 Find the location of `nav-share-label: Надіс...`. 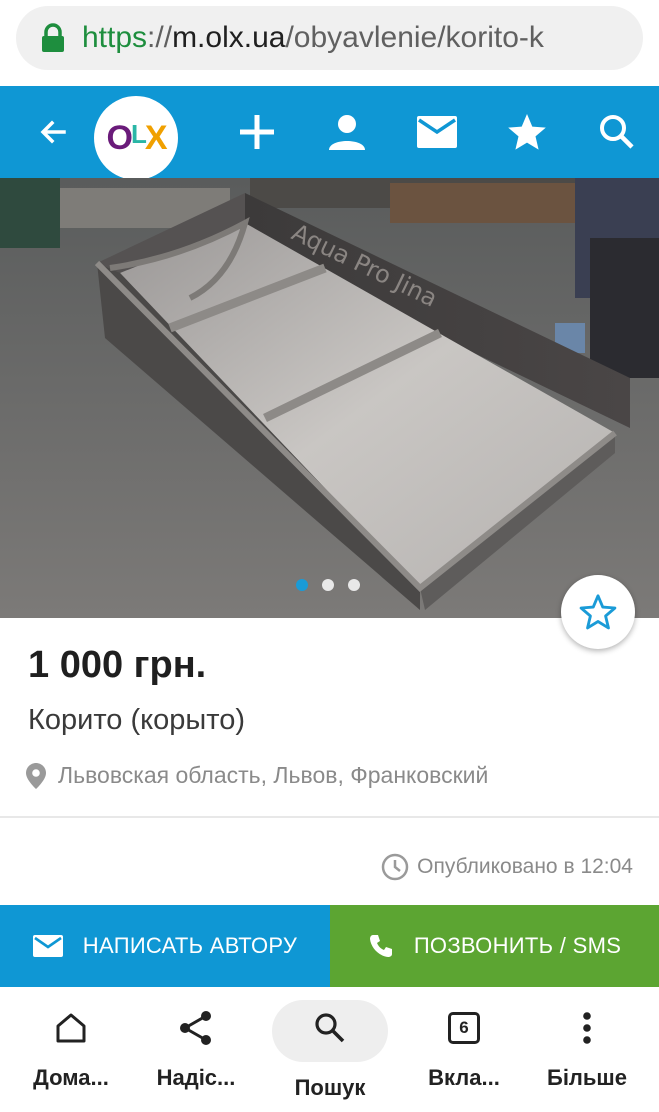

nav-share-label: Надіс... is located at coordinates (196, 1077).